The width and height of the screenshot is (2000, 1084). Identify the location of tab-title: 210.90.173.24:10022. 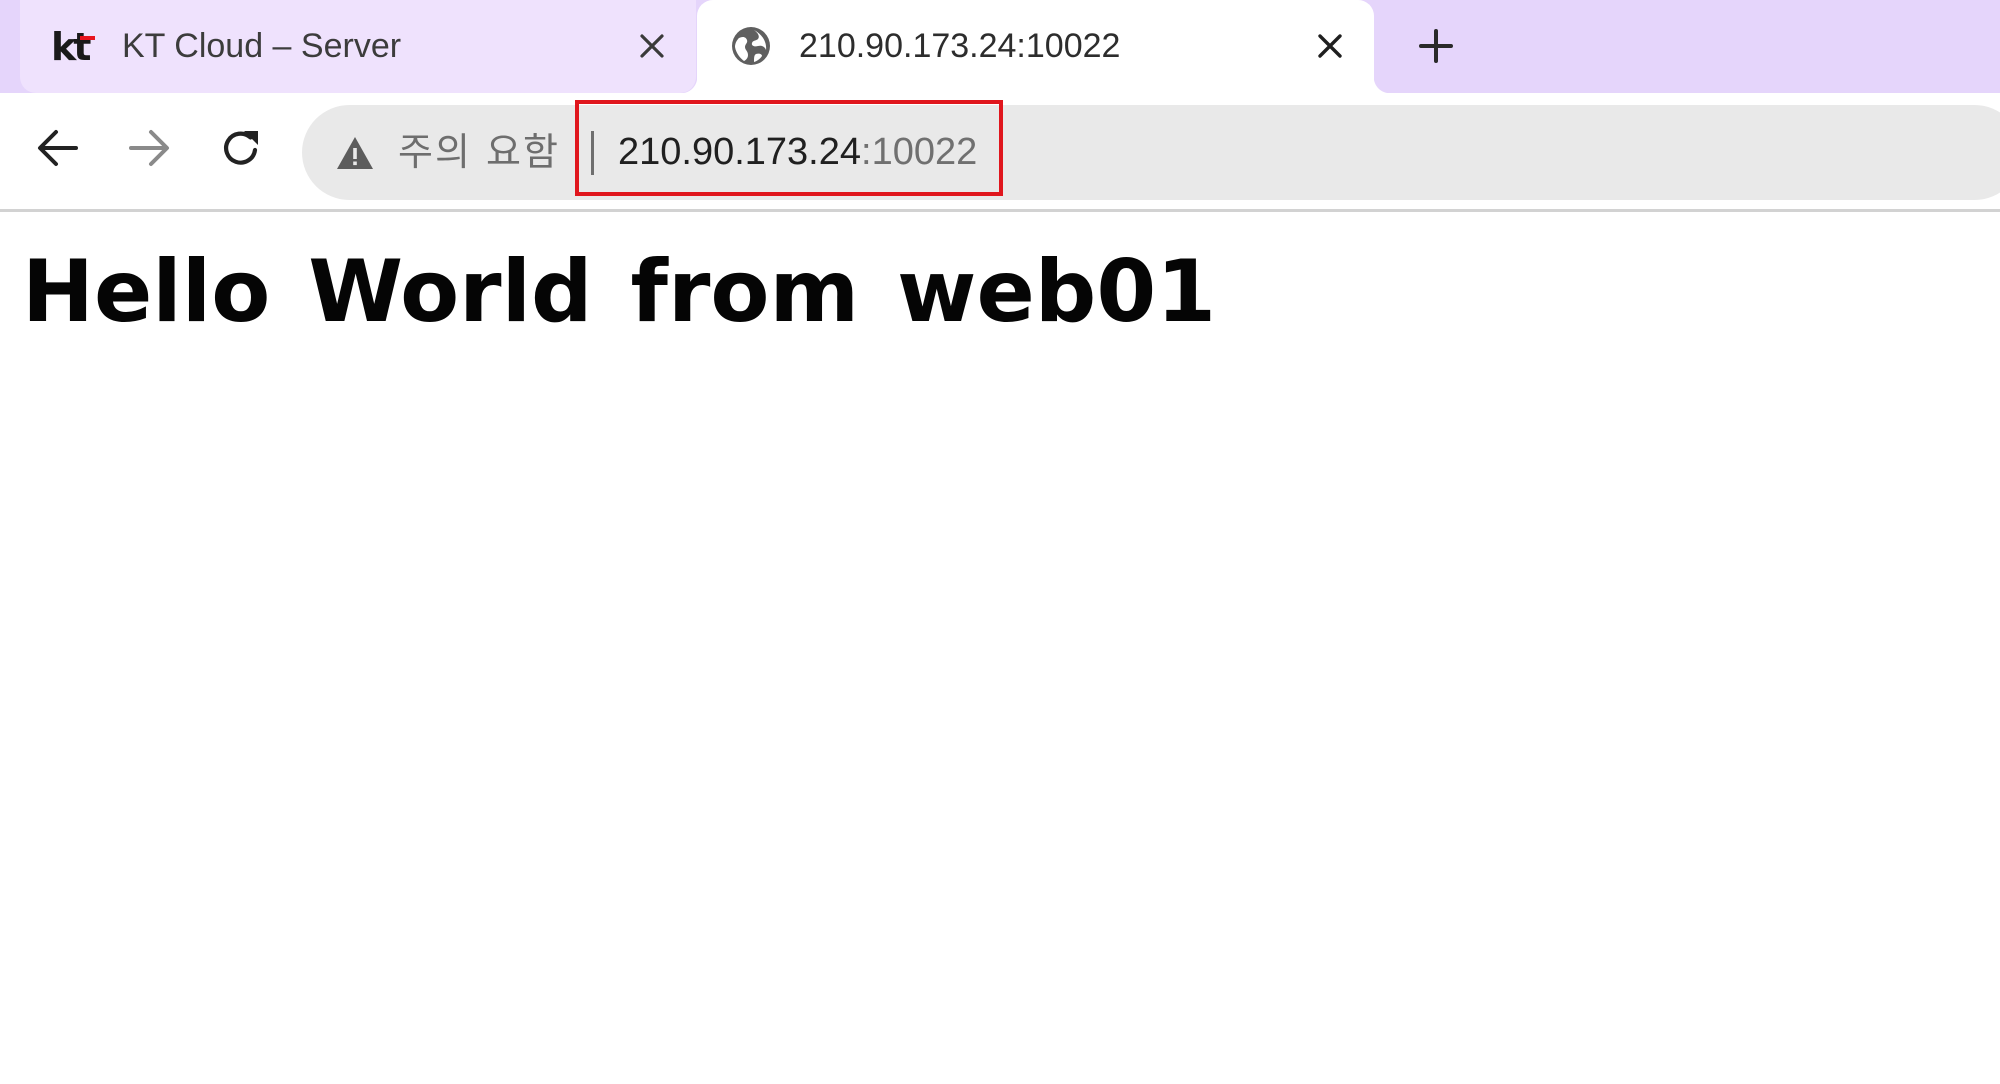
(960, 46).